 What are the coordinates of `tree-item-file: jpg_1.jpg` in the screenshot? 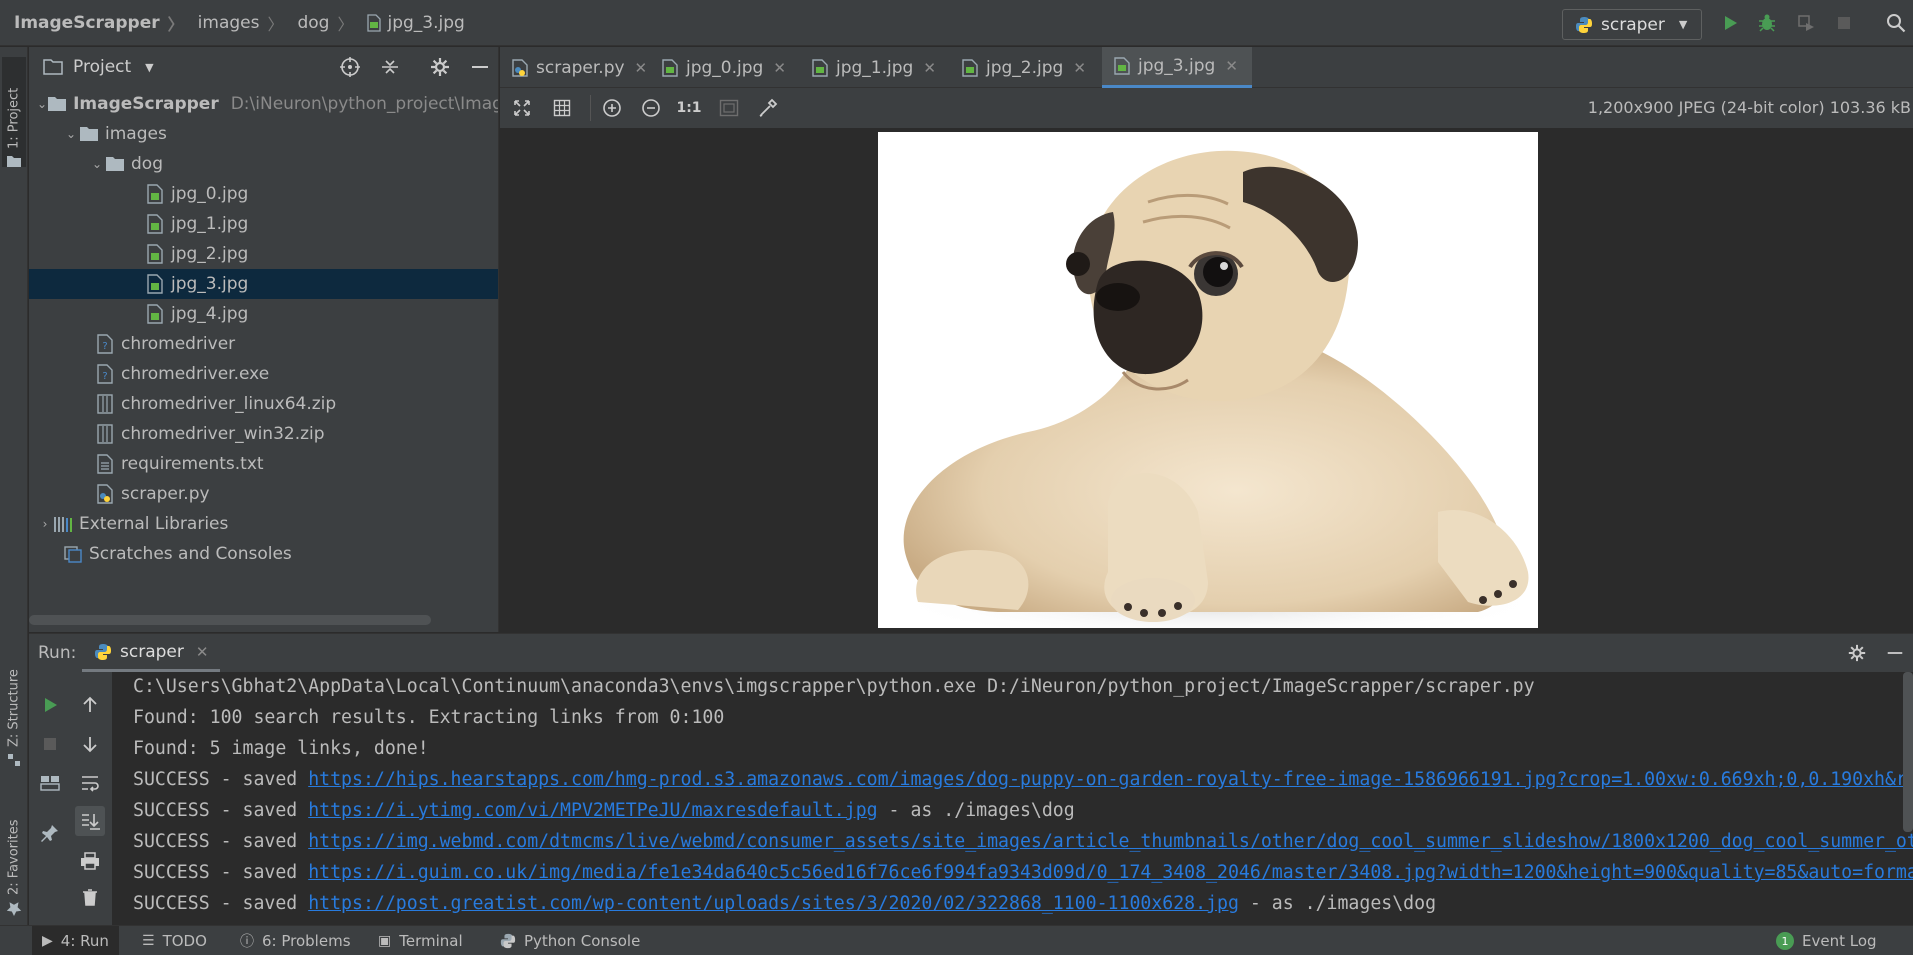 It's located at (263, 224).